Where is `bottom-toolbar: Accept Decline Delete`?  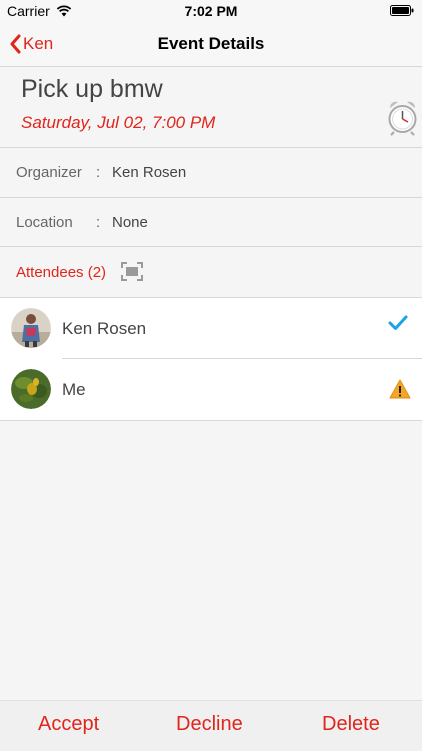
bottom-toolbar: Accept Decline Delete is located at coordinates (211, 725).